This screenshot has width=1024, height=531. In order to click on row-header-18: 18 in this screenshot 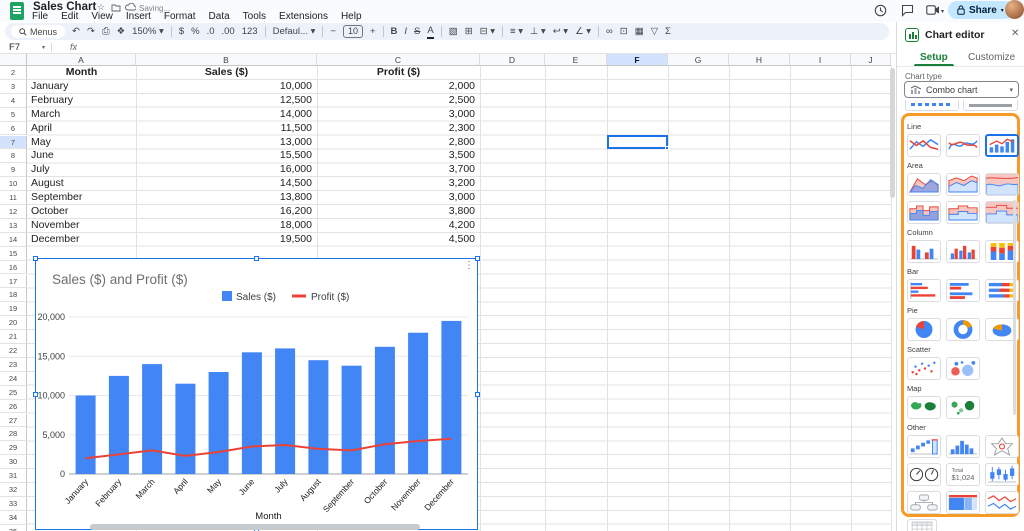, I will do `click(13, 295)`.